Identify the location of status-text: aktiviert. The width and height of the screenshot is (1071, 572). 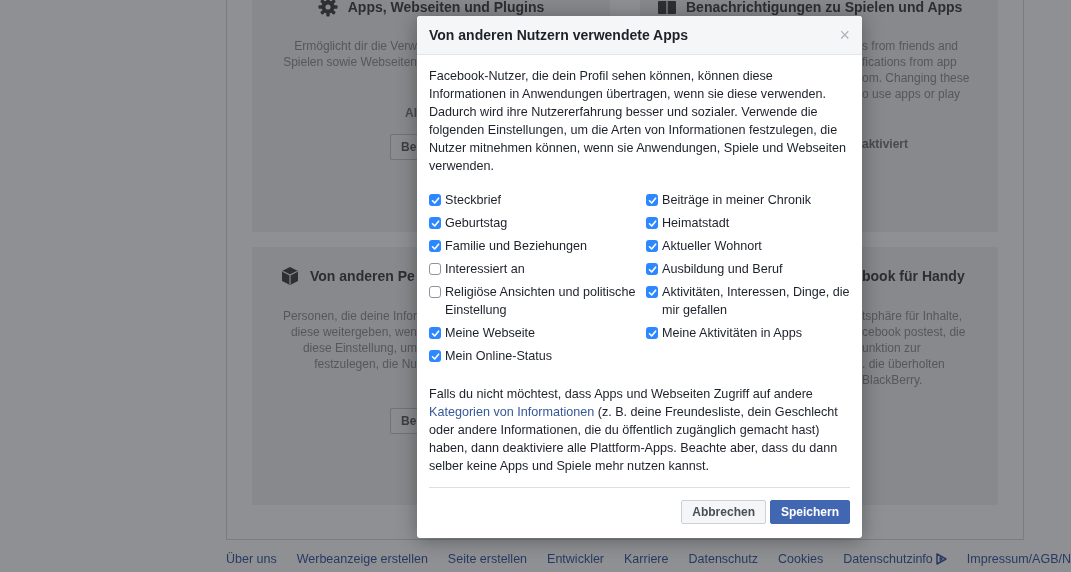
(885, 144).